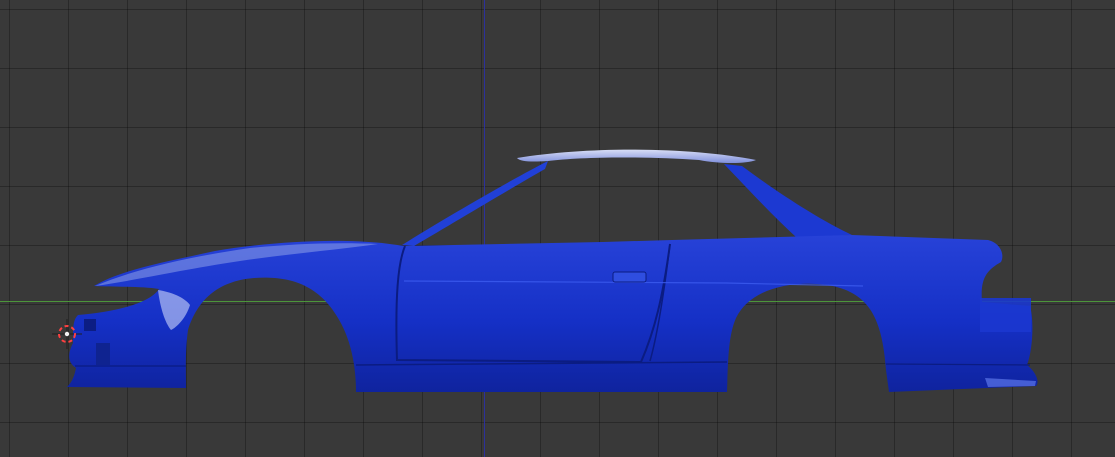 This screenshot has height=457, width=1115. Describe the element at coordinates (1005, 315) in the screenshot. I see `rear-bumper-step` at that location.